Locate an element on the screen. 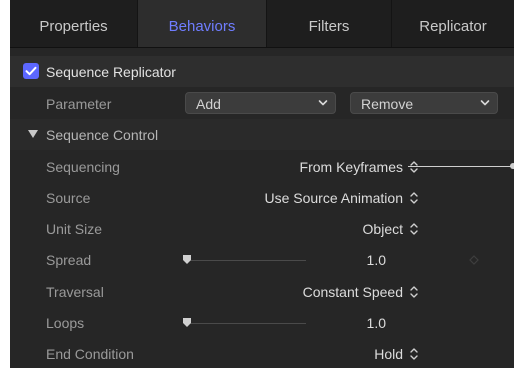 The image size is (514, 368). loops-value-field: 1.0 is located at coordinates (376, 323).